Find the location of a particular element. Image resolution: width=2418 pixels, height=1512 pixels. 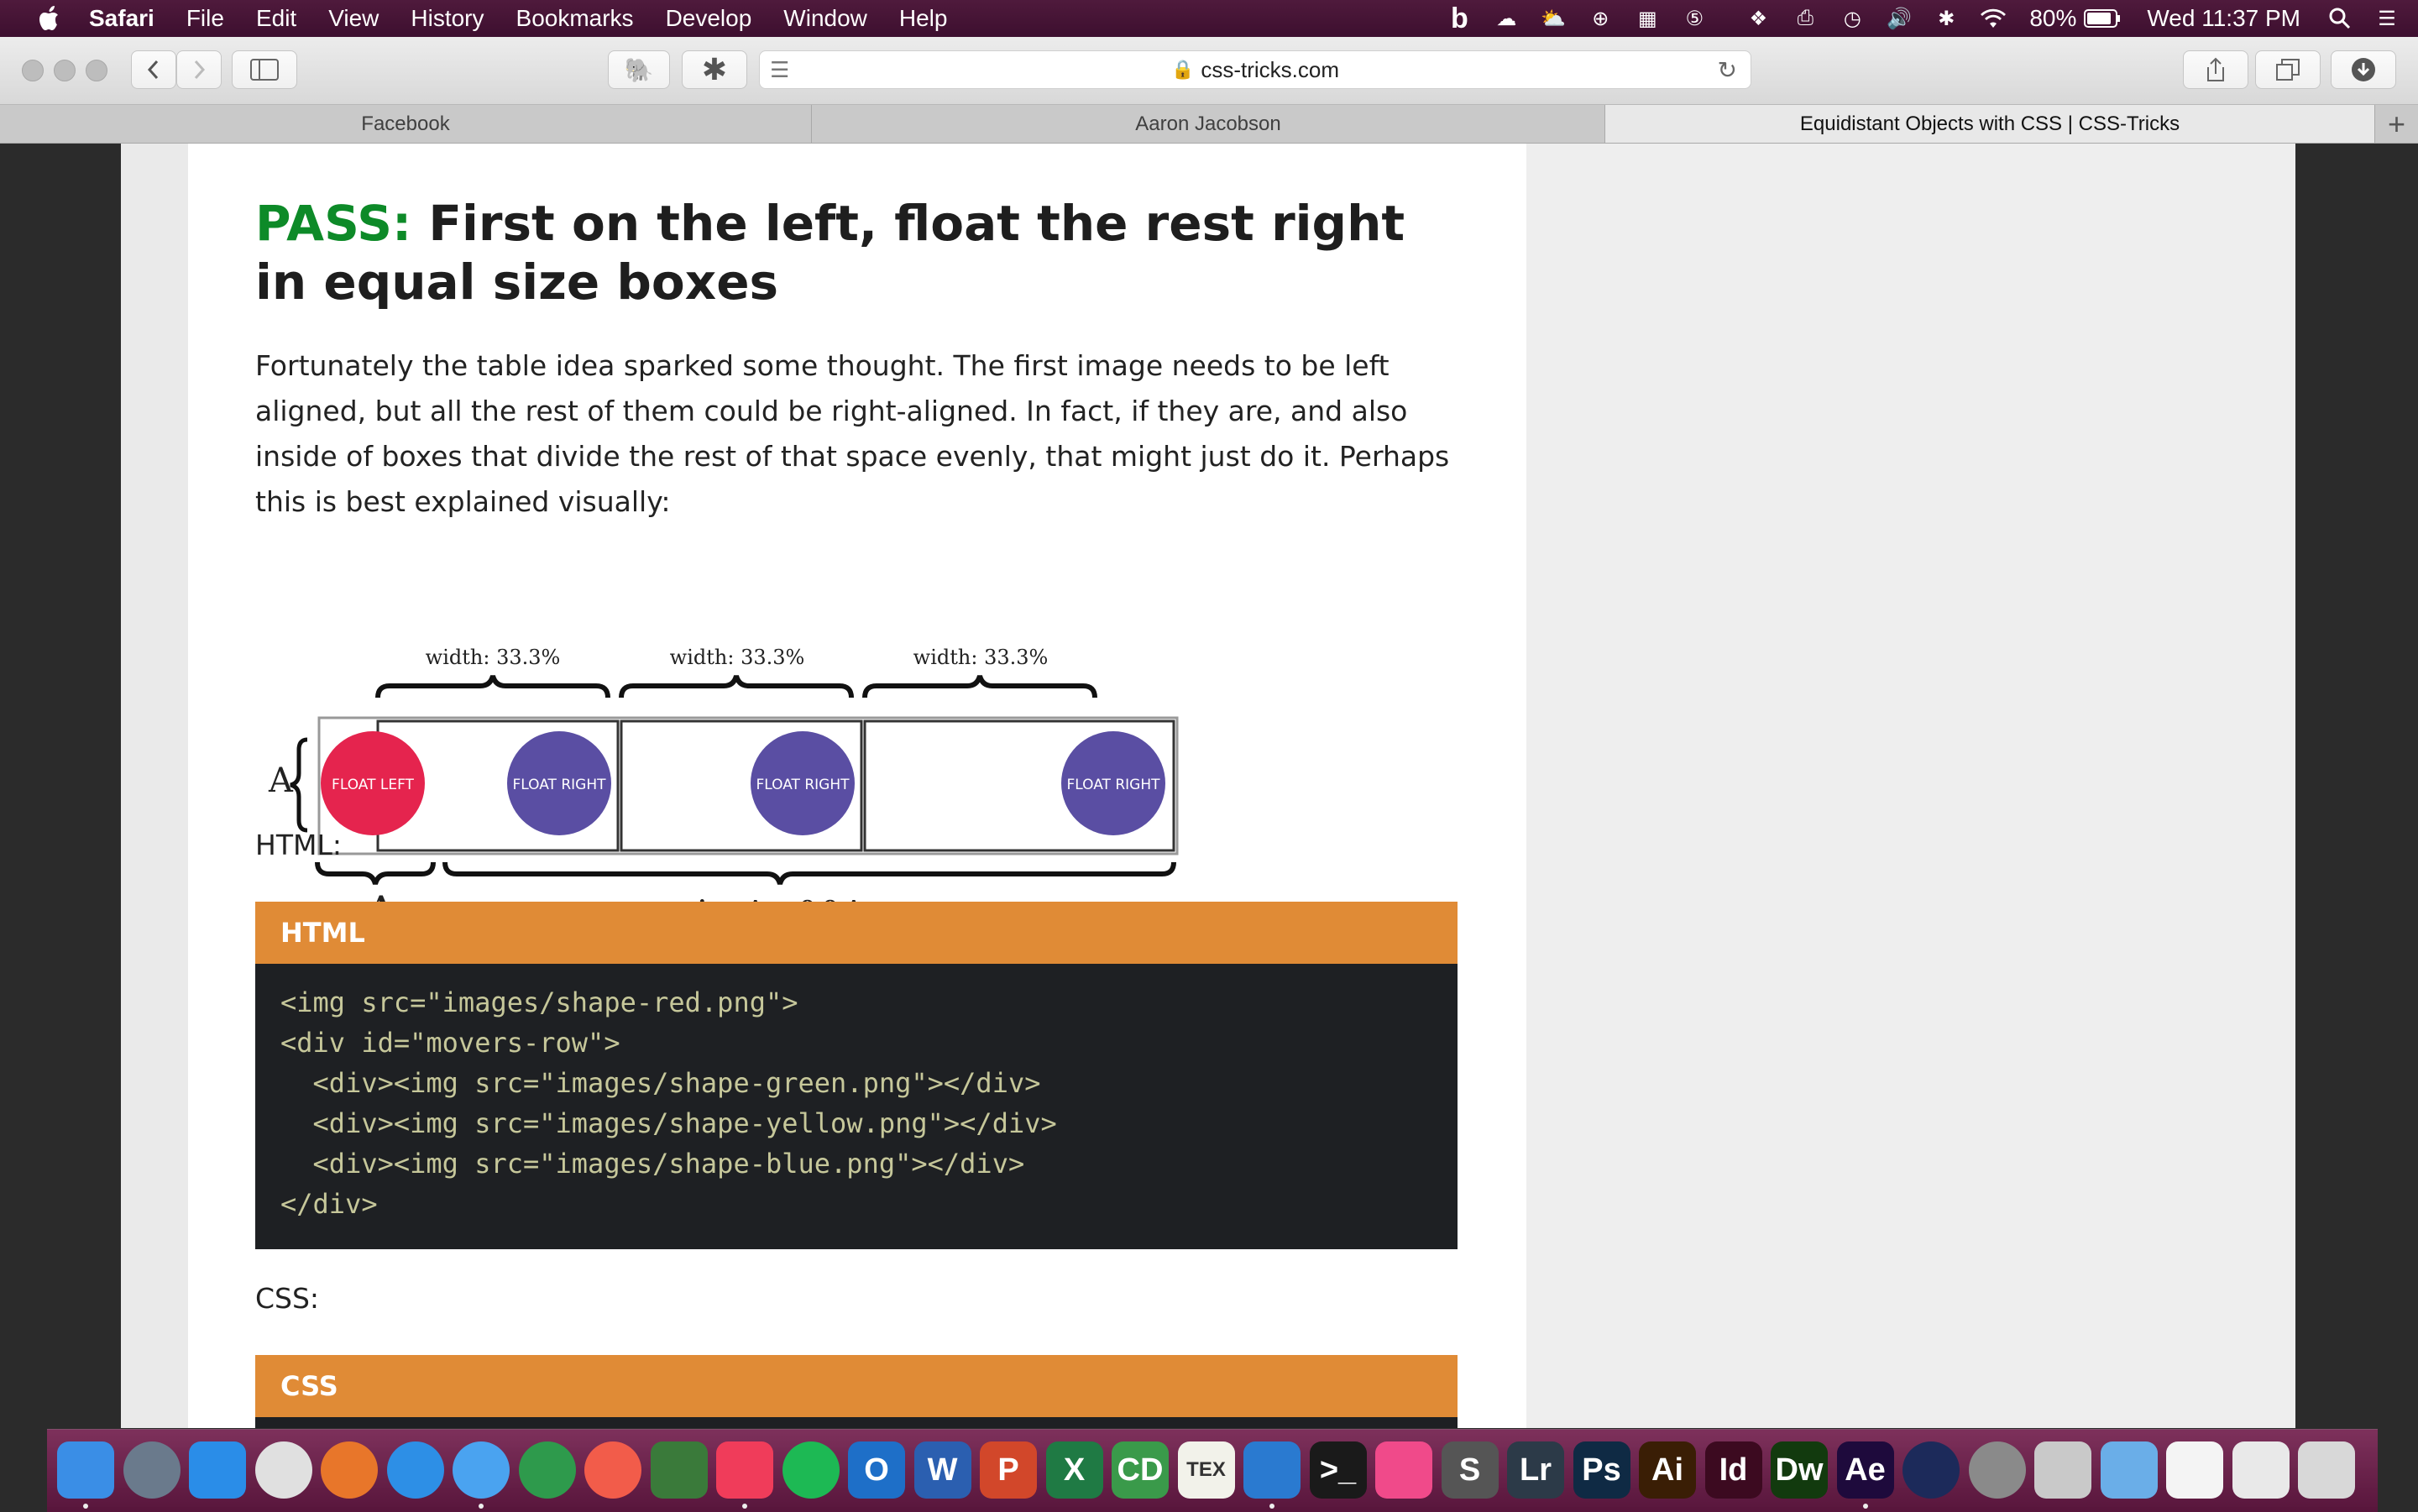

cd-icon: CD is located at coordinates (1140, 1470).